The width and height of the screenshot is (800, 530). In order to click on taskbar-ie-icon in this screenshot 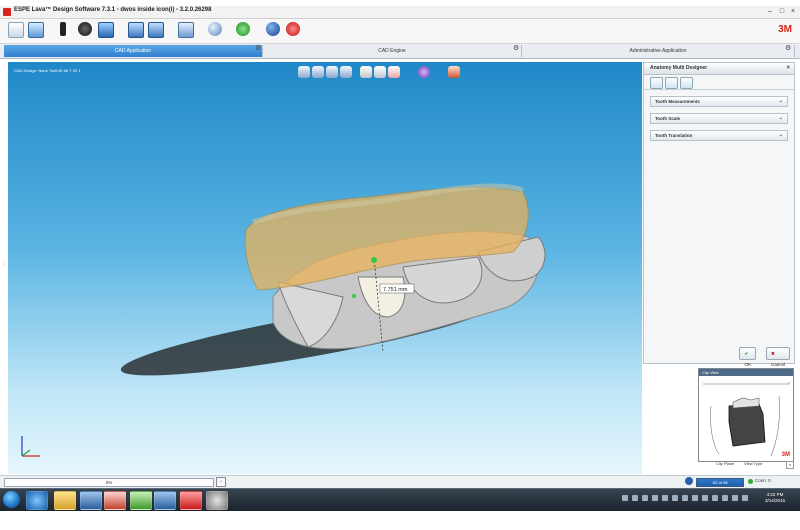, I will do `click(37, 500)`.